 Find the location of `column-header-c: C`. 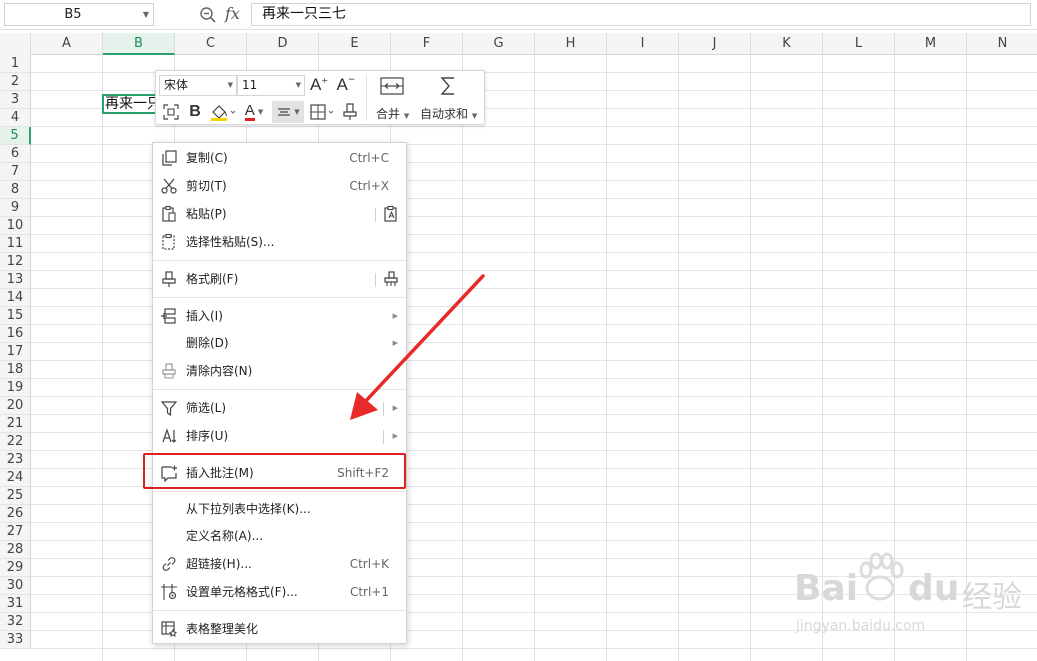

column-header-c: C is located at coordinates (211, 44).